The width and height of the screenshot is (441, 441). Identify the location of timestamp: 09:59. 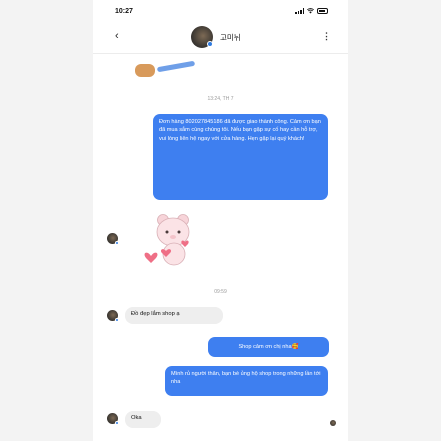
(220, 292).